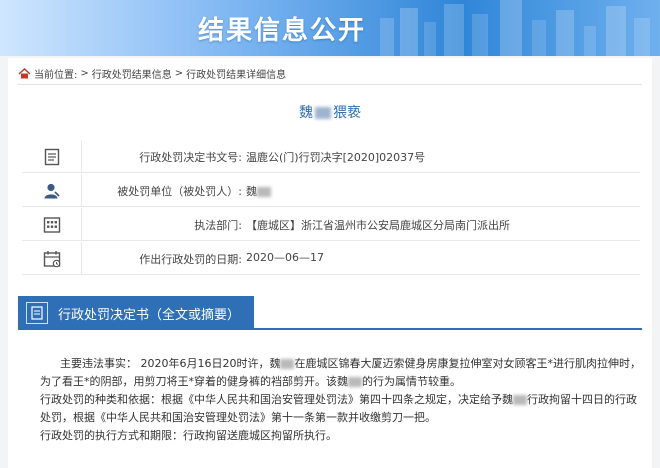 The image size is (660, 468). I want to click on breadcrumb-divider, so click(330, 84).